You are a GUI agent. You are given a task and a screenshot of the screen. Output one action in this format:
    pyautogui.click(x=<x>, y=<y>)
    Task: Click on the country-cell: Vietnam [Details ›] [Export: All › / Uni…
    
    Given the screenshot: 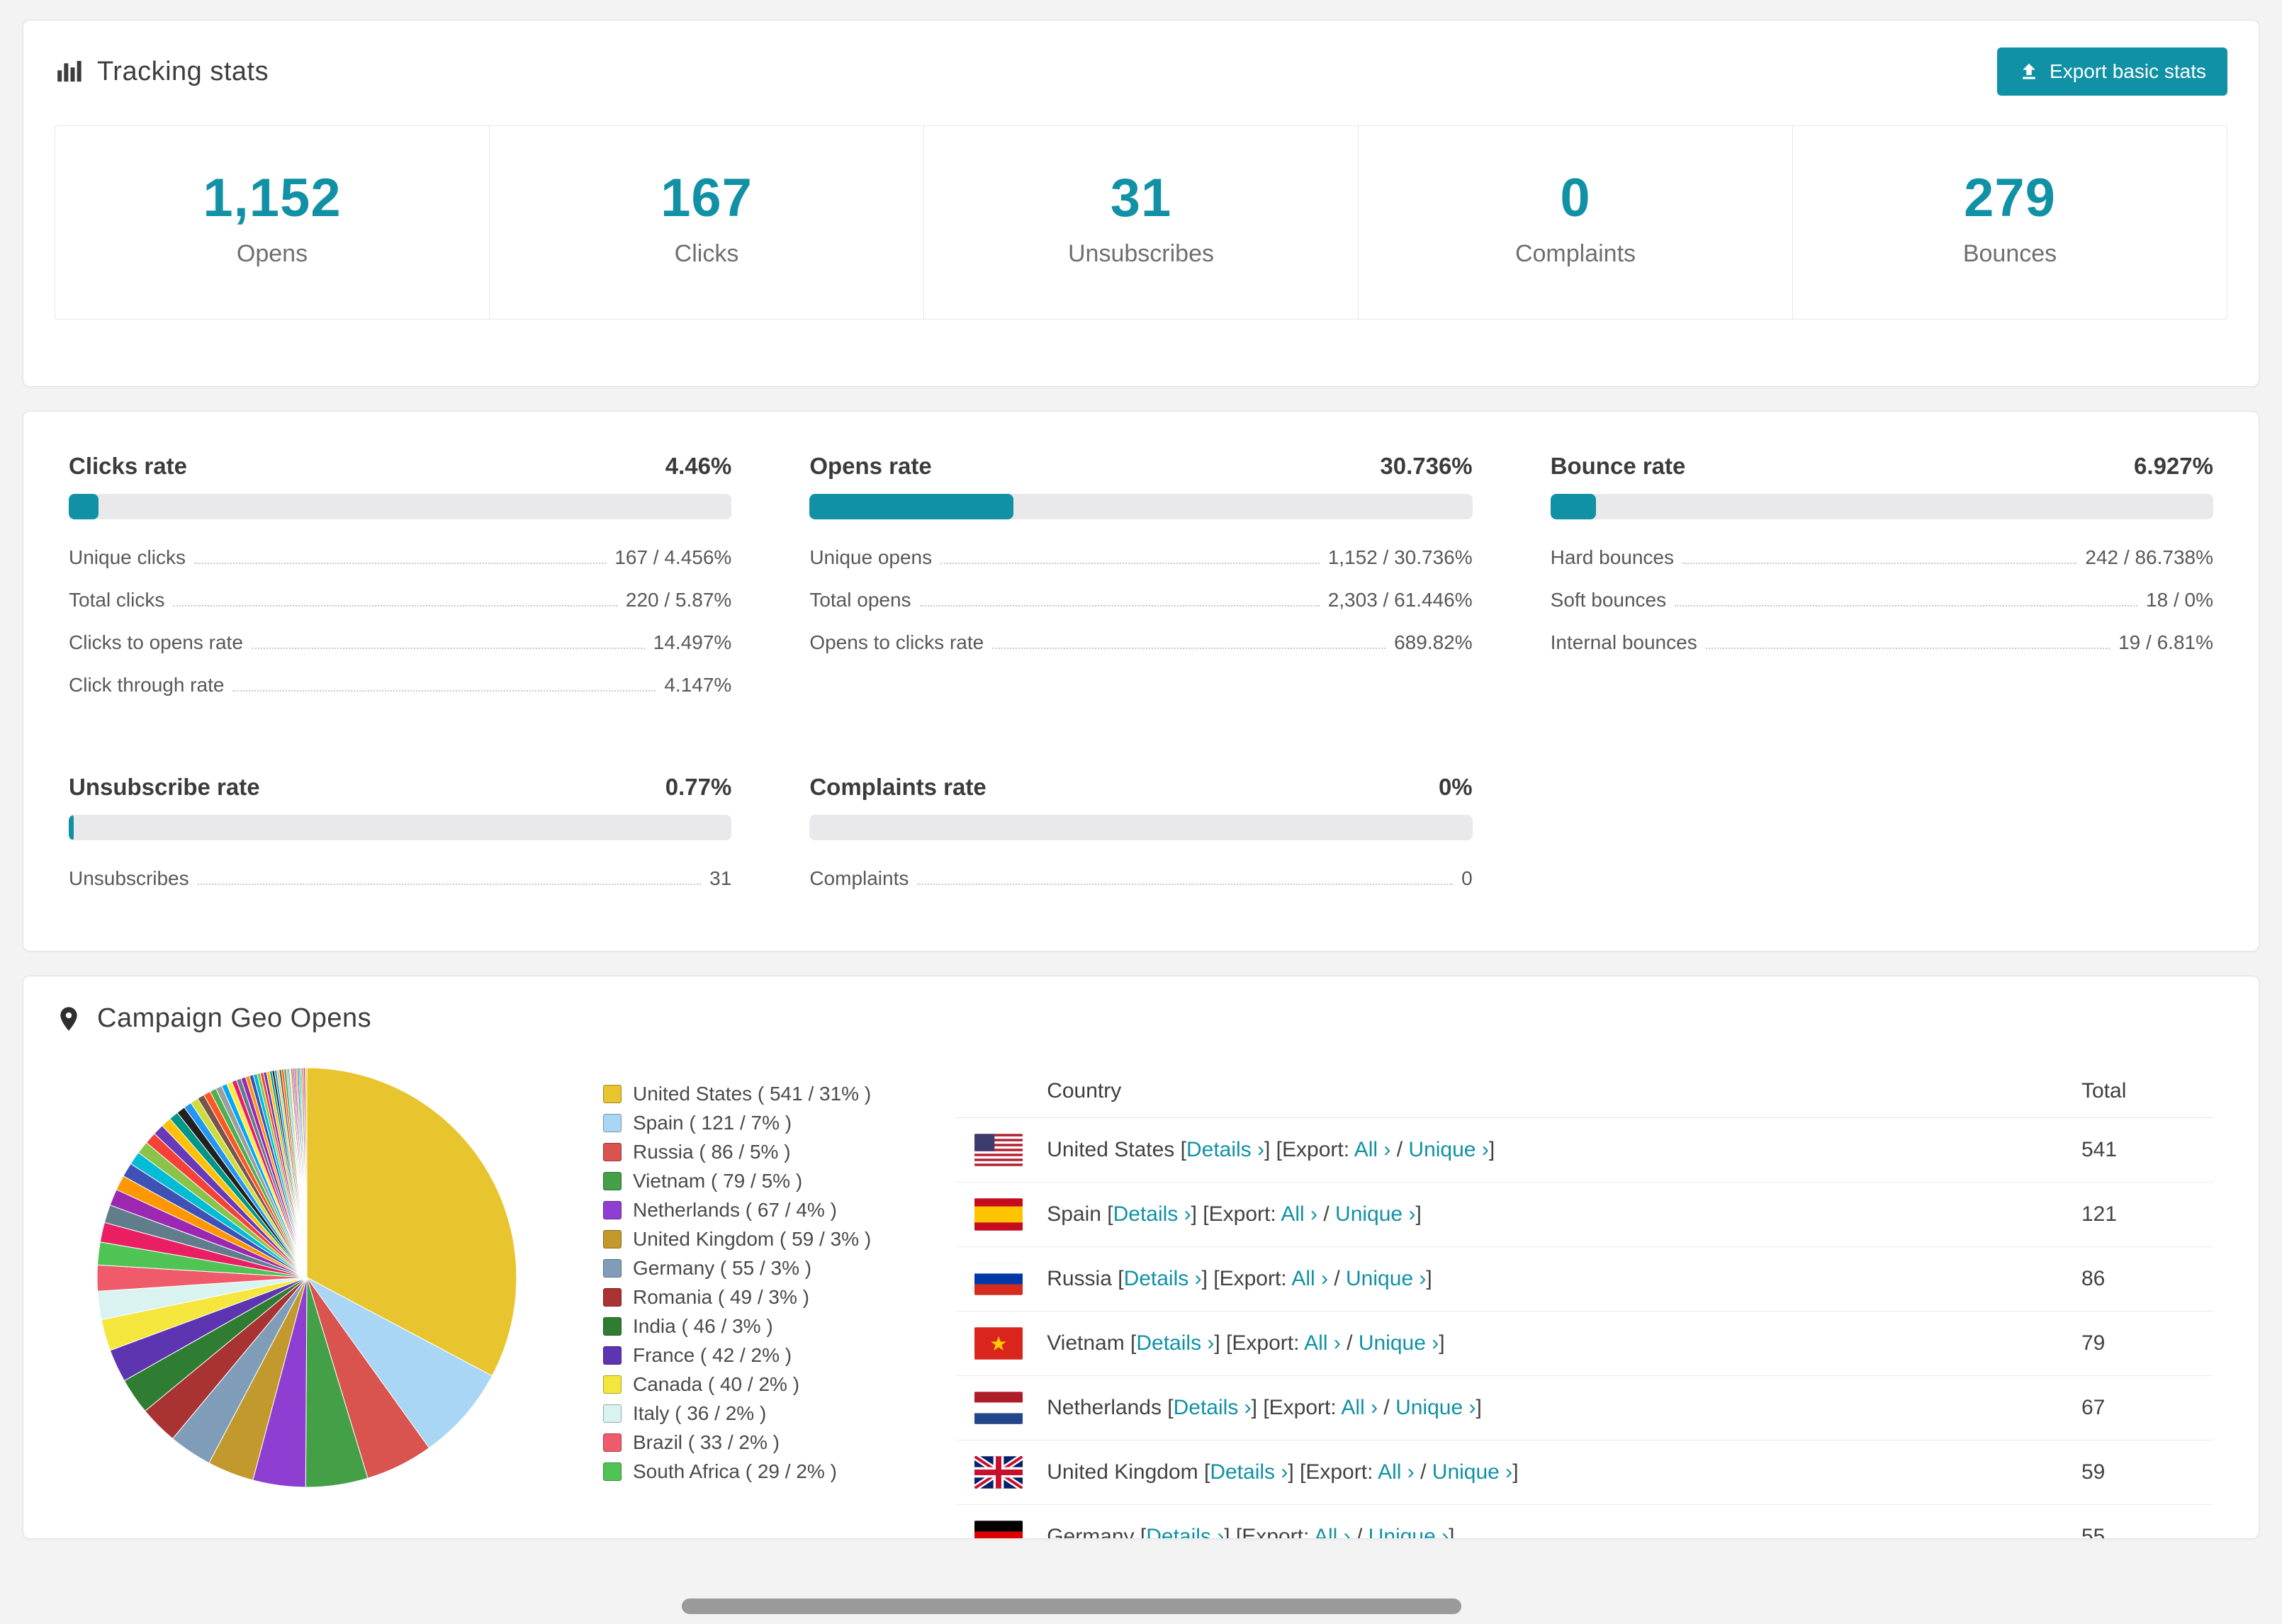 What is the action you would take?
    pyautogui.click(x=1564, y=1343)
    